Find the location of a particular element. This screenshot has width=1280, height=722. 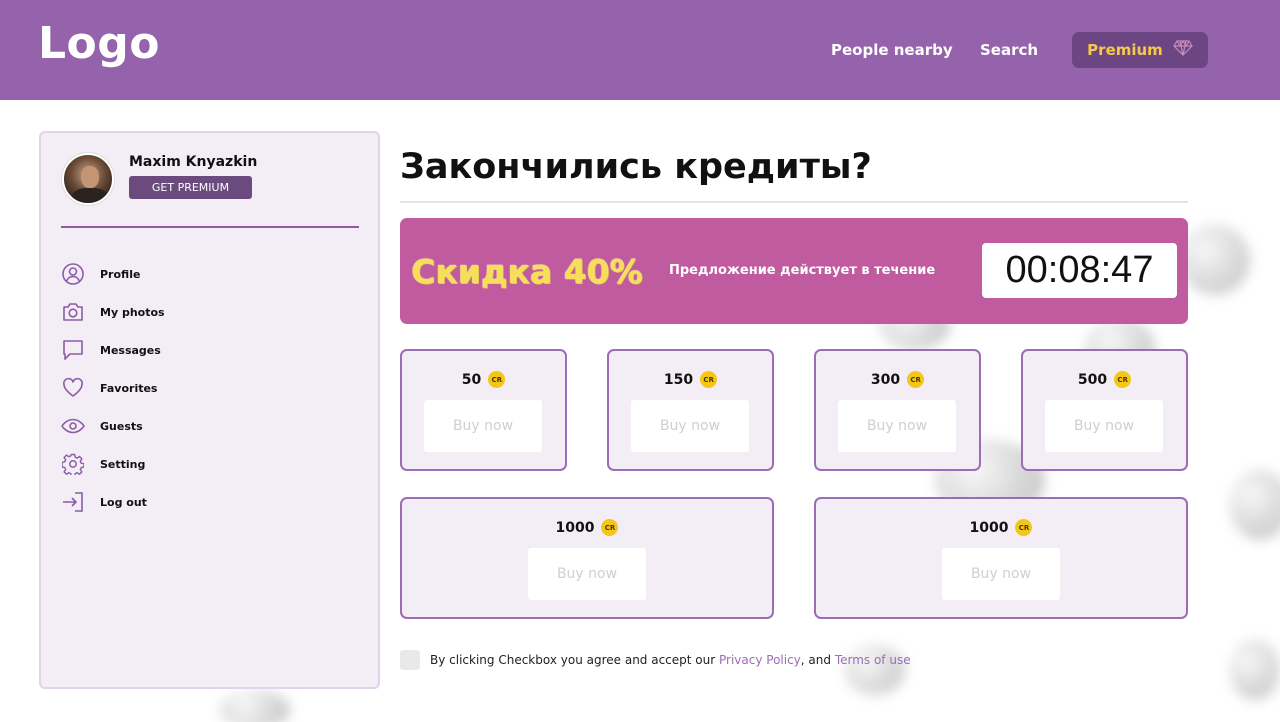

sidebar-item-label: Messages is located at coordinates (130, 350).